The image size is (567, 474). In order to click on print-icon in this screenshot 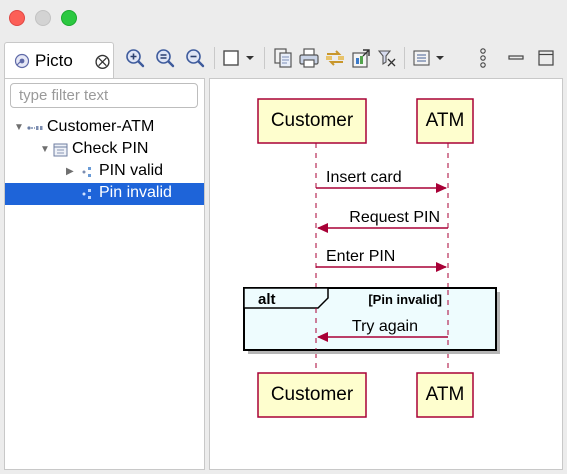, I will do `click(309, 58)`.